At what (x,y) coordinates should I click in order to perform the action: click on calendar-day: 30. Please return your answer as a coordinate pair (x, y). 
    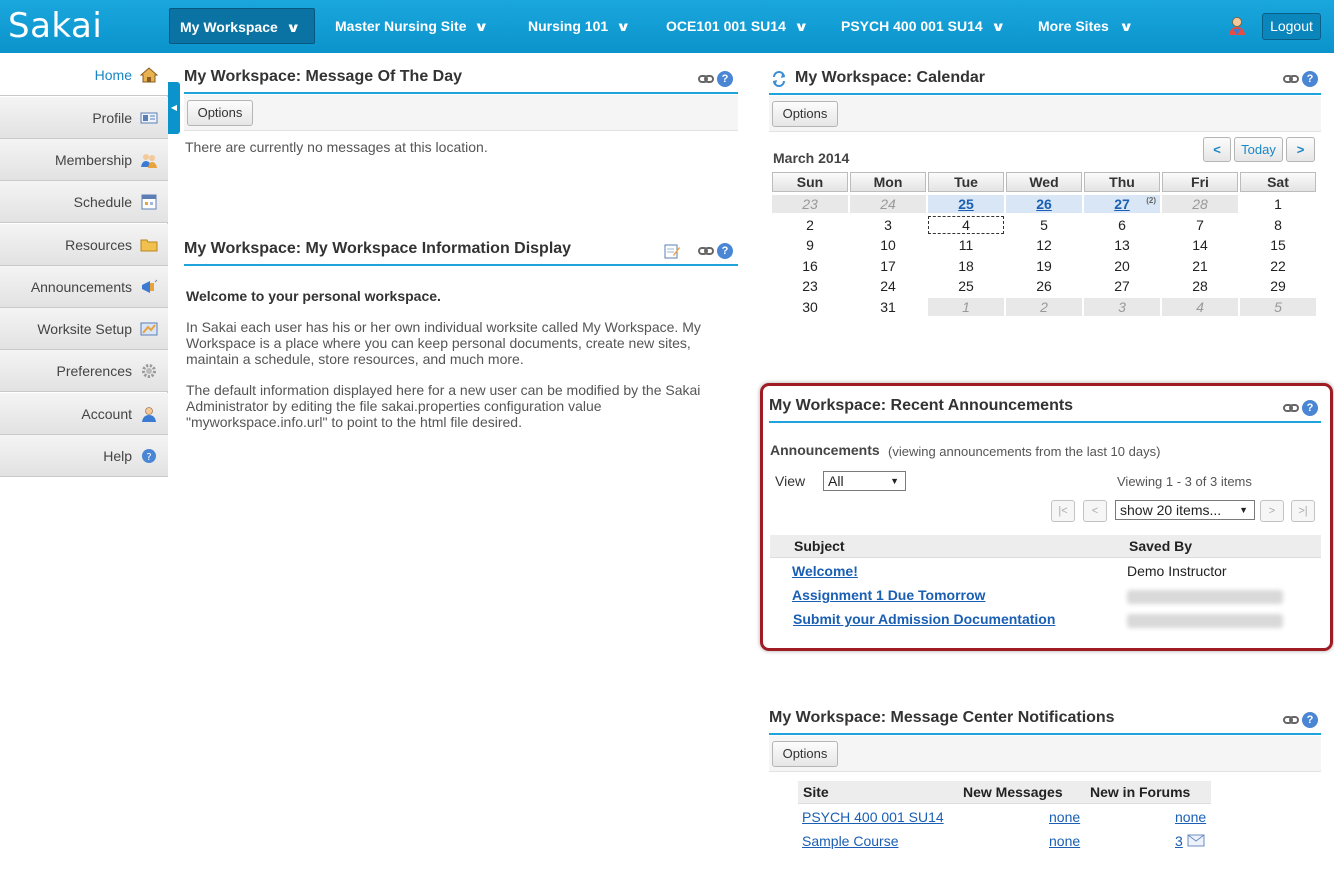
    Looking at the image, I should click on (810, 307).